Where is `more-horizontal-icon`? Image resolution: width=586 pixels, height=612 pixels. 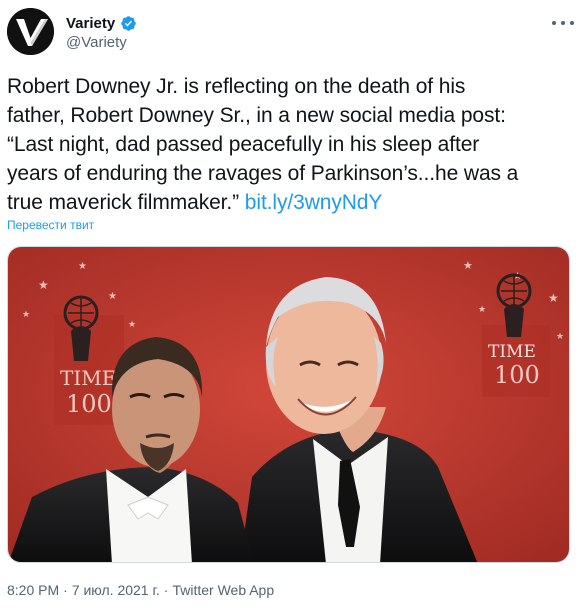
more-horizontal-icon is located at coordinates (563, 23).